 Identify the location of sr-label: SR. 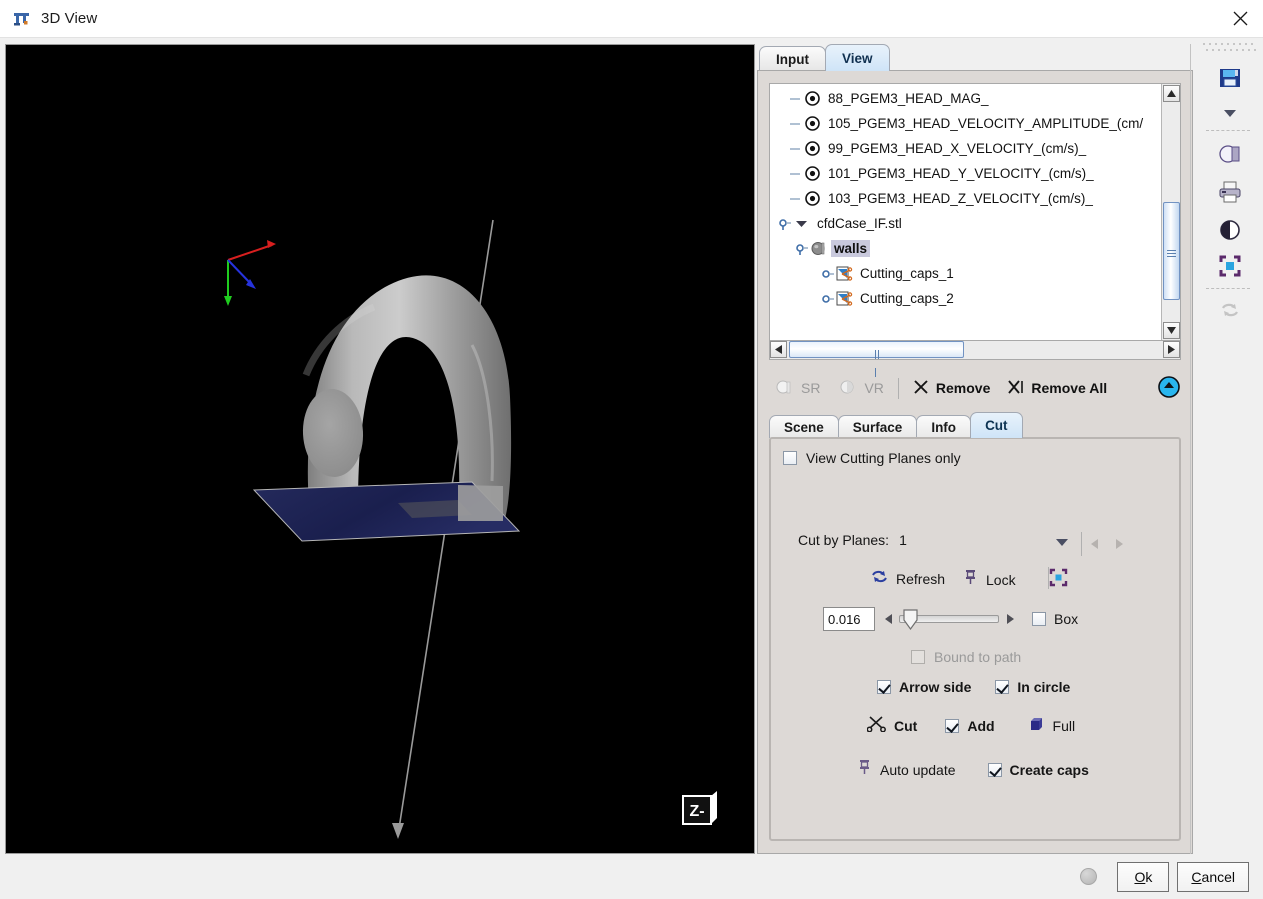
(811, 388).